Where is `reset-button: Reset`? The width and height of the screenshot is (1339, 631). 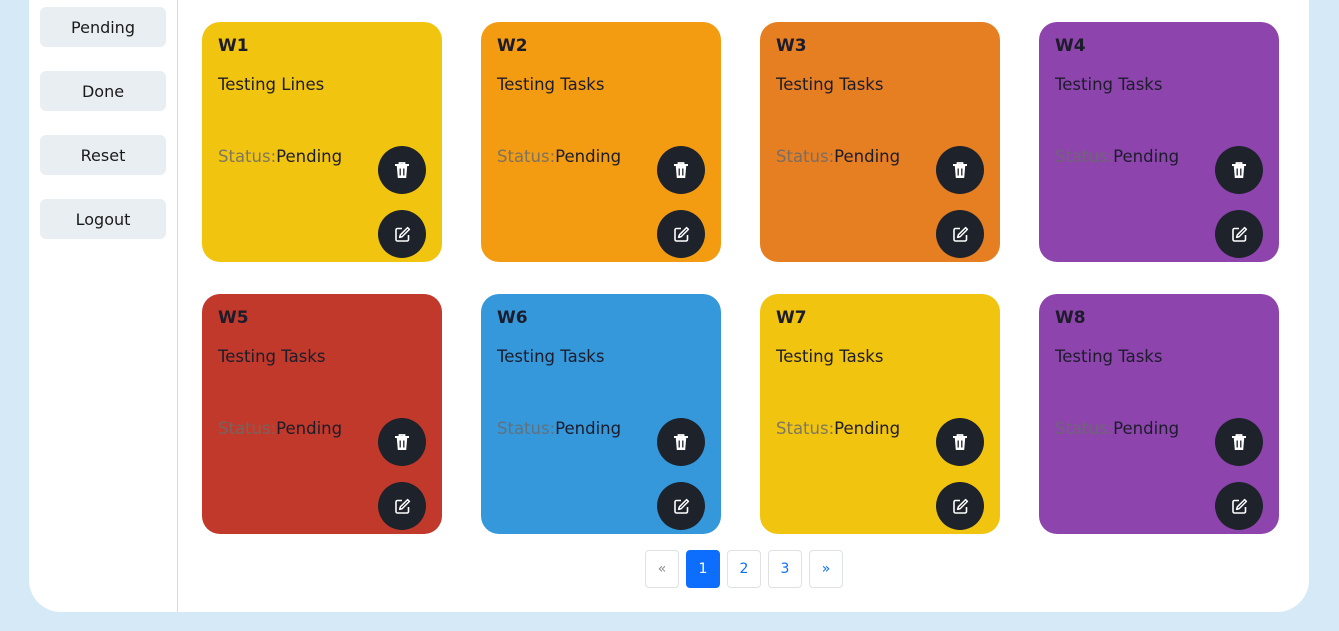 reset-button: Reset is located at coordinates (103, 155).